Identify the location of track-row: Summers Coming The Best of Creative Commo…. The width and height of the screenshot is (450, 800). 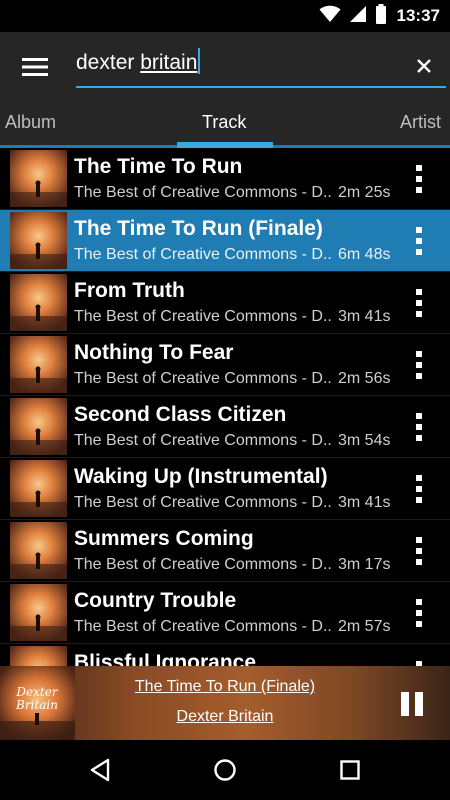
(225, 551).